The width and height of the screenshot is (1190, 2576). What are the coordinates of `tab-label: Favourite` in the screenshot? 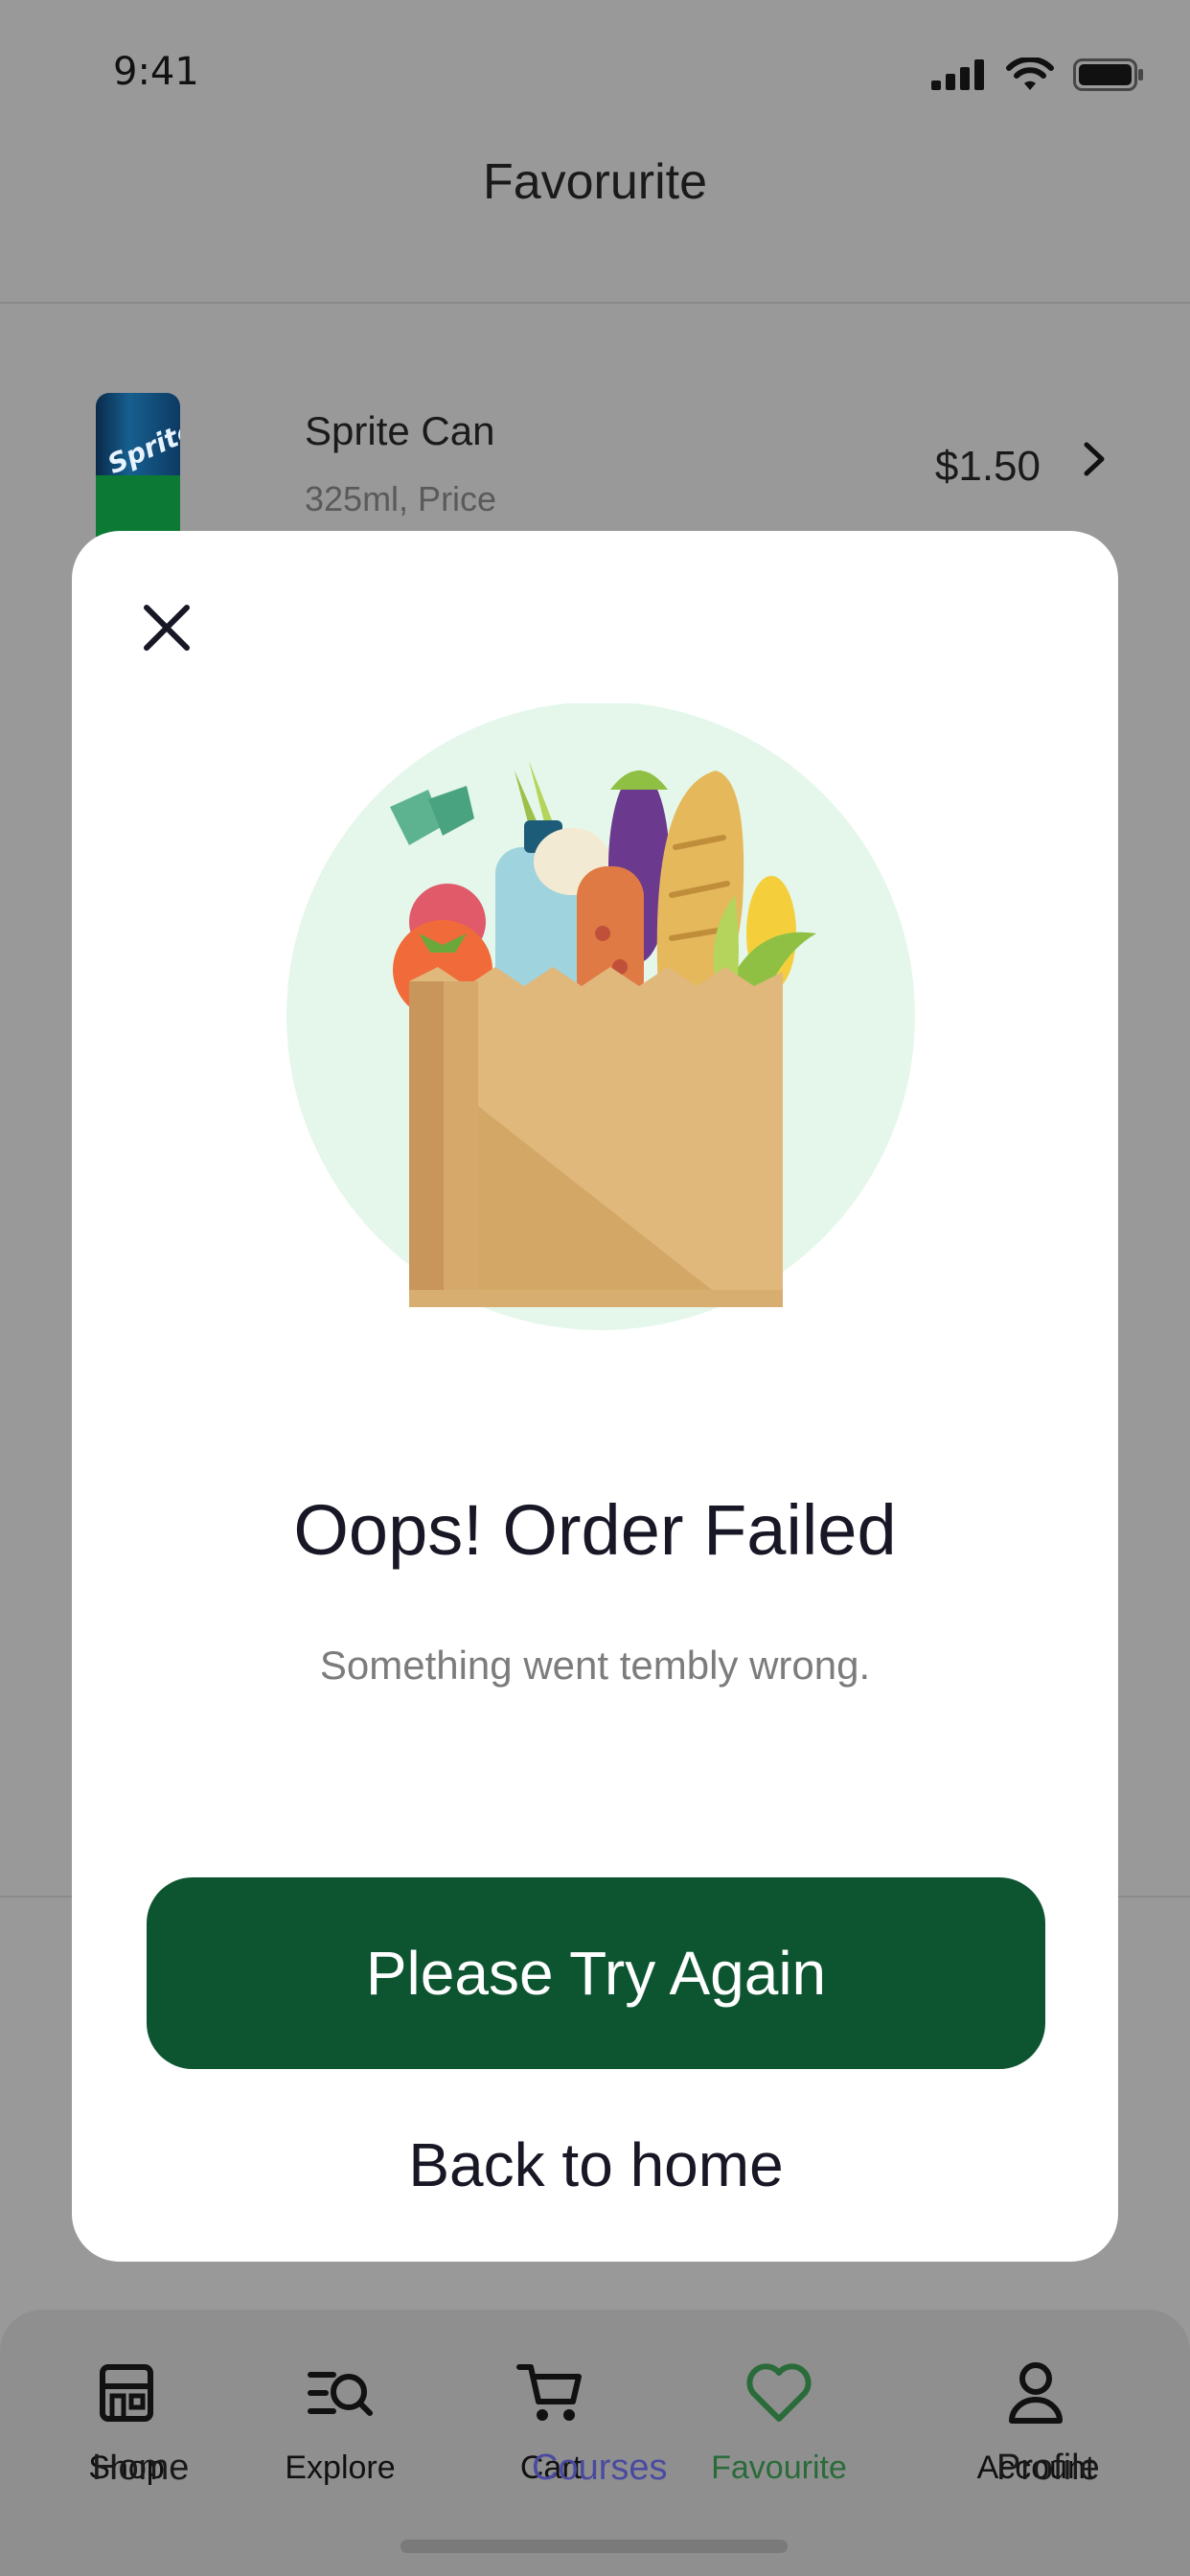 It's located at (779, 2468).